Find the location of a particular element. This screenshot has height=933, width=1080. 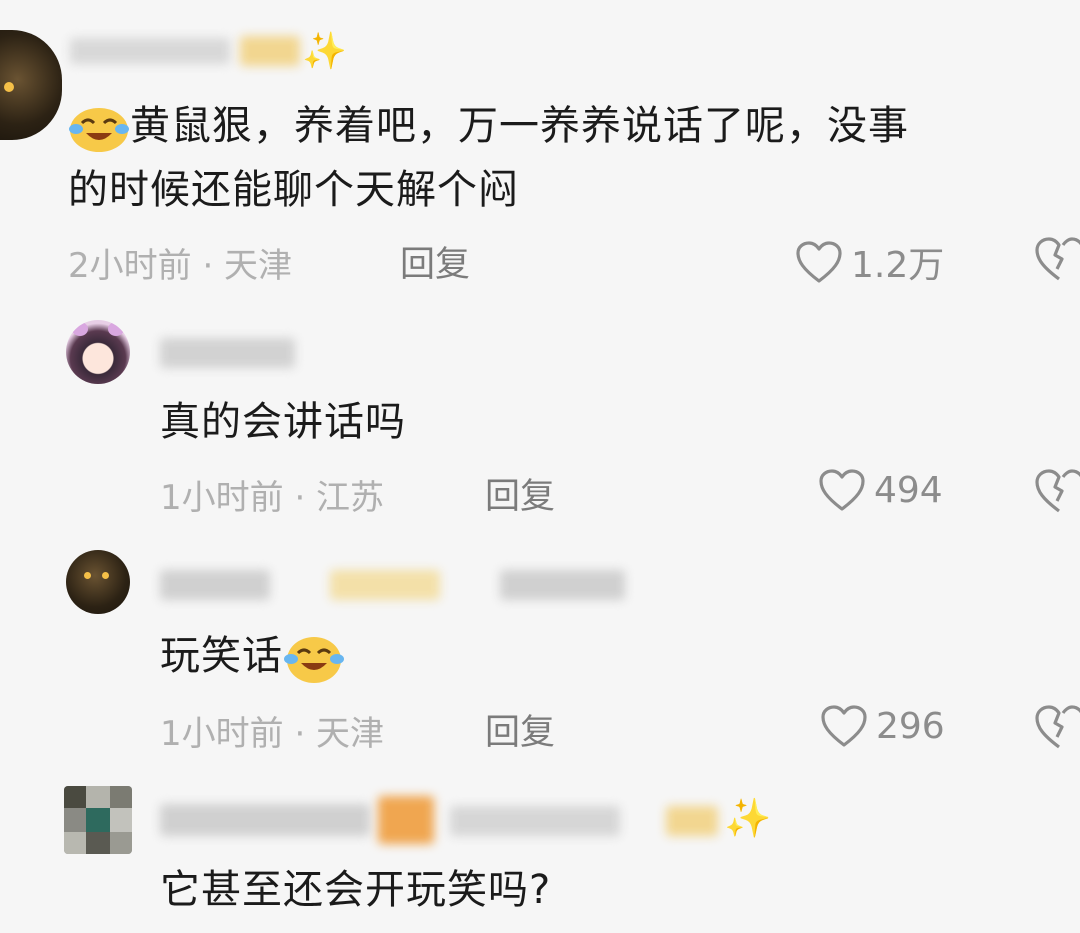

like-button: 494 is located at coordinates (880, 490).